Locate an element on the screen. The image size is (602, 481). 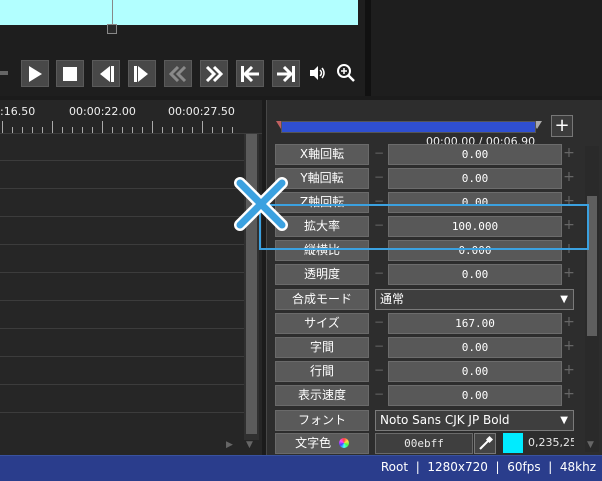
go-start-button is located at coordinates (250, 73).